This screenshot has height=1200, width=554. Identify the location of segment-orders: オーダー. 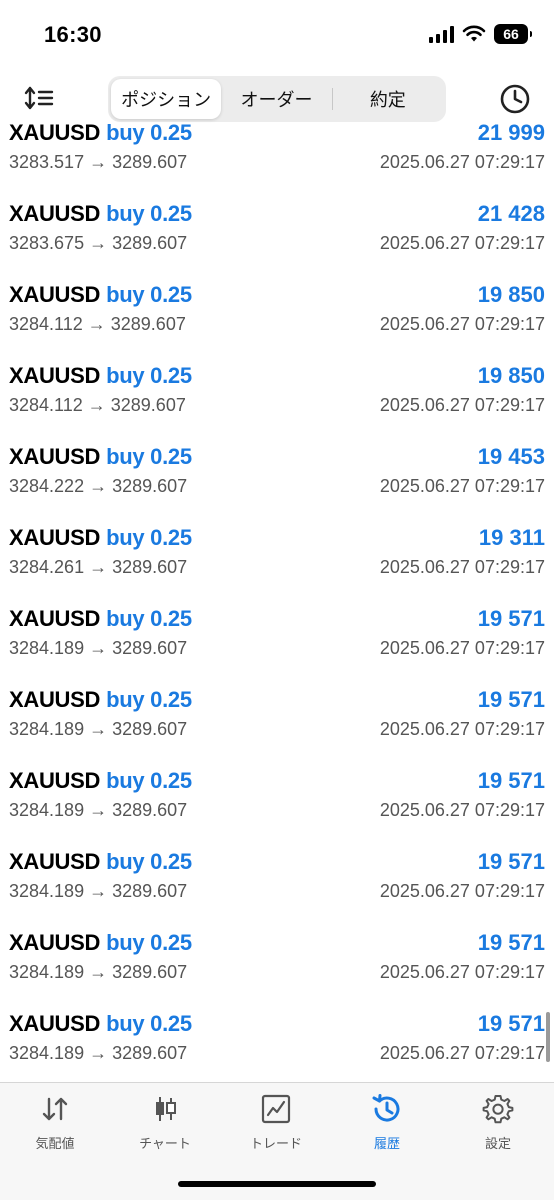
(276, 99).